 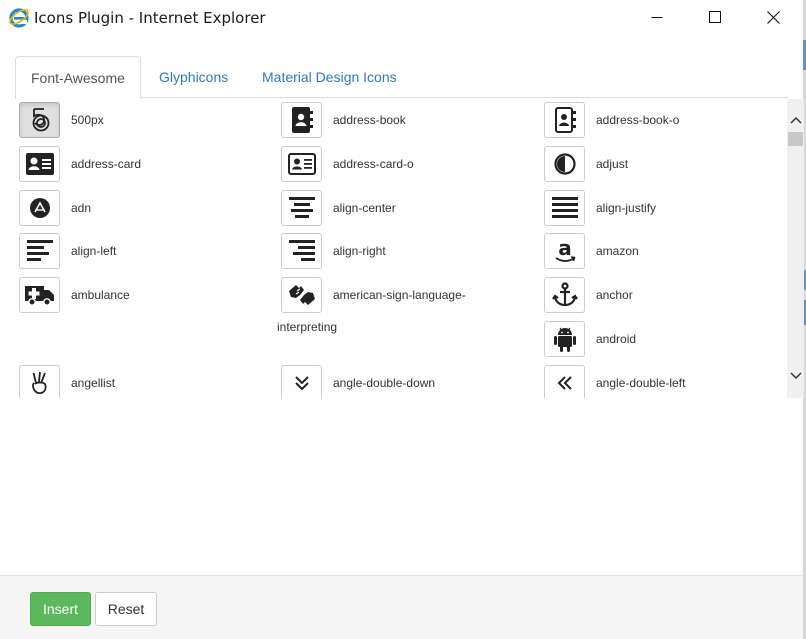 I want to click on icon-option-ambulance: ambulance, so click(x=144, y=297).